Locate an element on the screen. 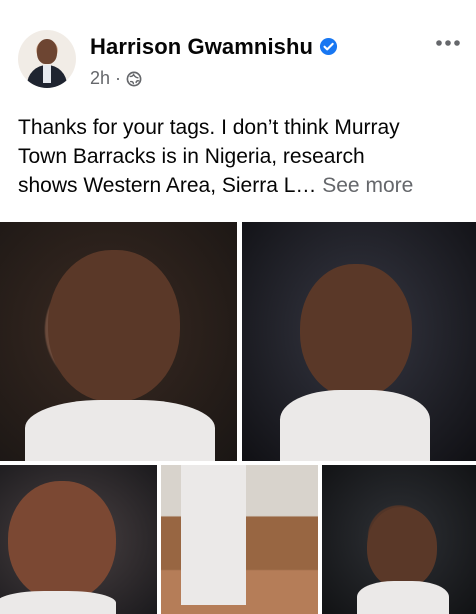  globe-icon is located at coordinates (134, 79).